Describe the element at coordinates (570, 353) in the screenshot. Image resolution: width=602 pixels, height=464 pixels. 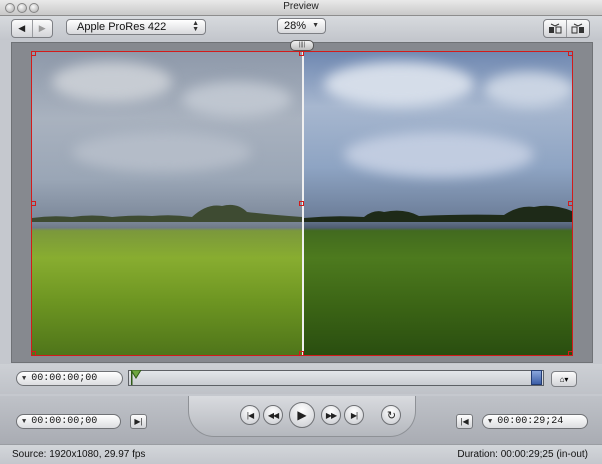
I see `crop-handle-bottom-right` at that location.